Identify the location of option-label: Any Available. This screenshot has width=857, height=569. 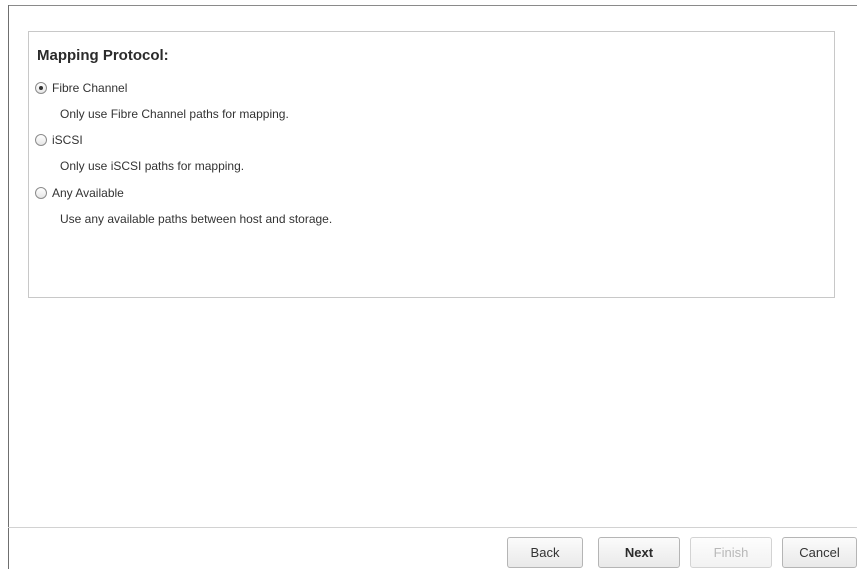
(88, 193).